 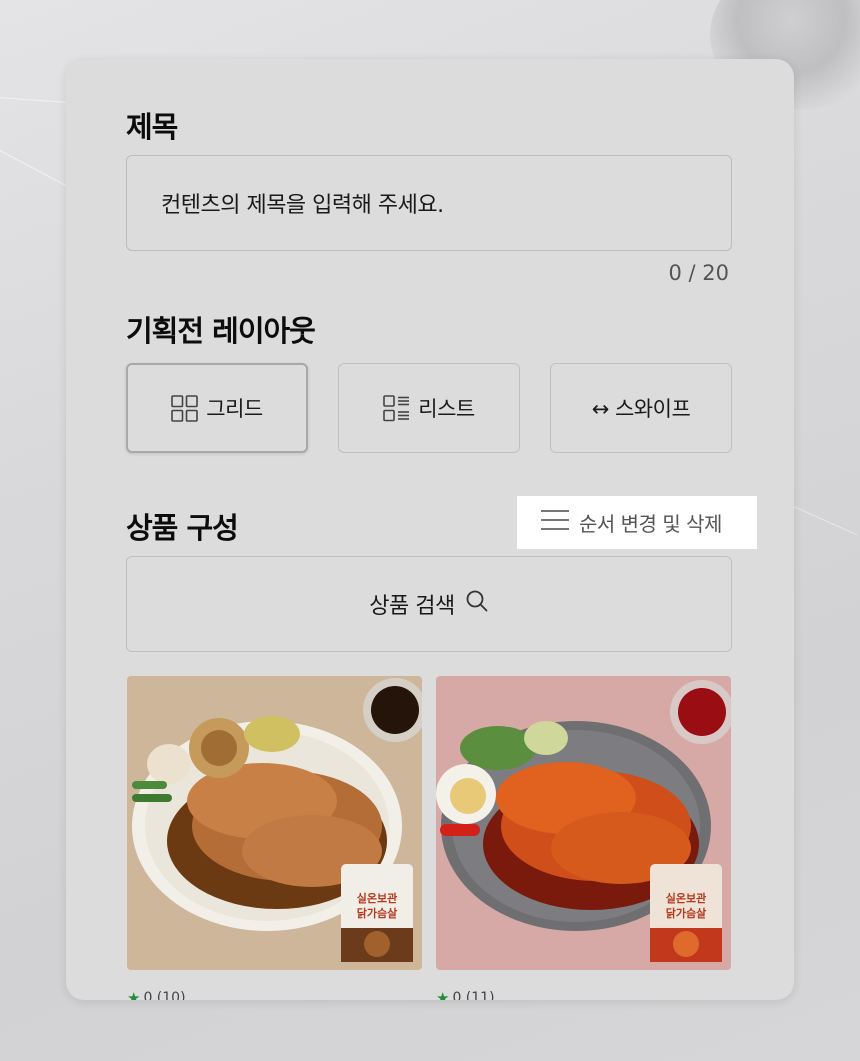 I want to click on layout-option-label: 리스트, so click(x=446, y=409).